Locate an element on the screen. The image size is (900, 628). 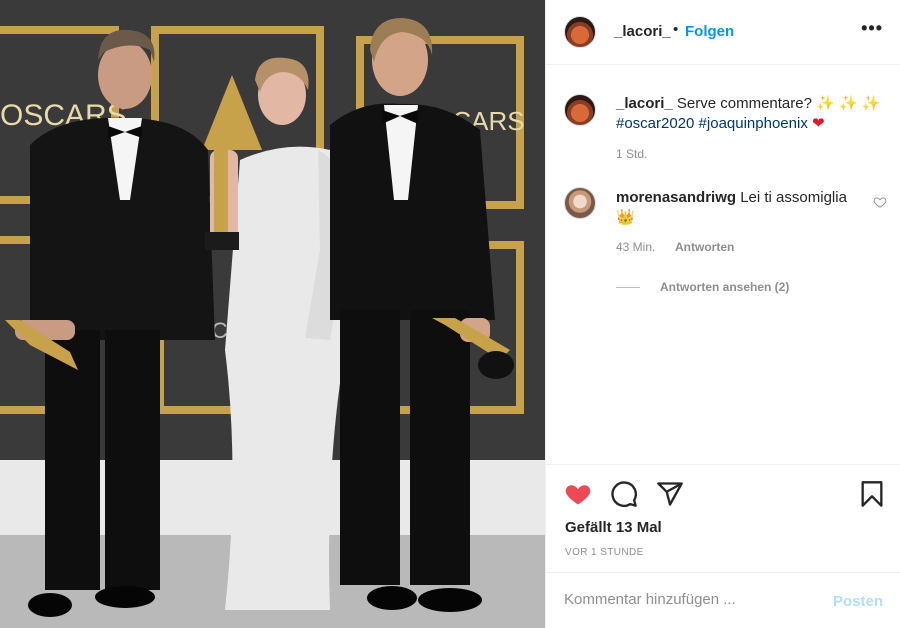
bookmark-icon is located at coordinates (872, 494).